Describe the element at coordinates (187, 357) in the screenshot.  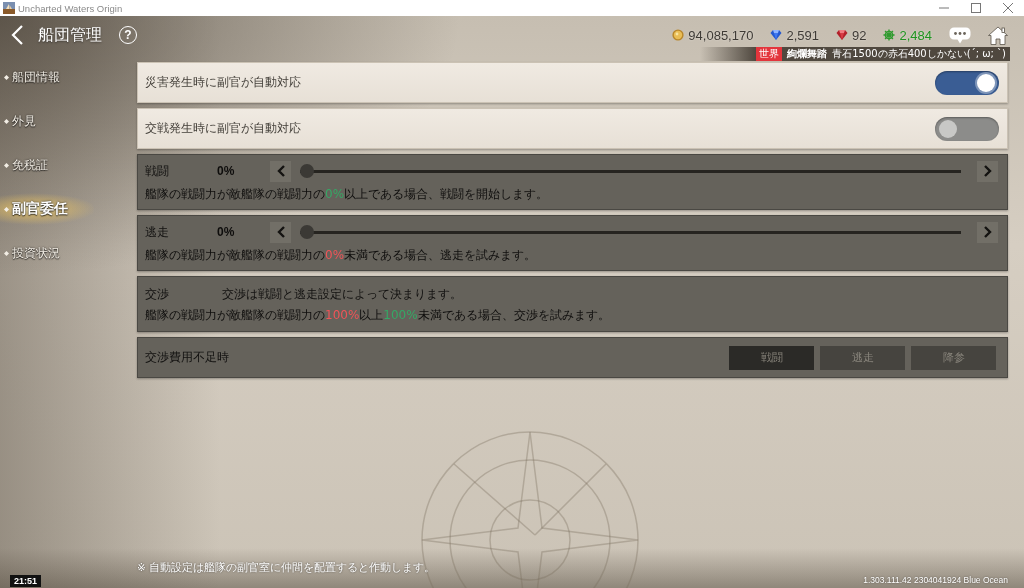
I see `setting-label: 交渉費用不足時` at that location.